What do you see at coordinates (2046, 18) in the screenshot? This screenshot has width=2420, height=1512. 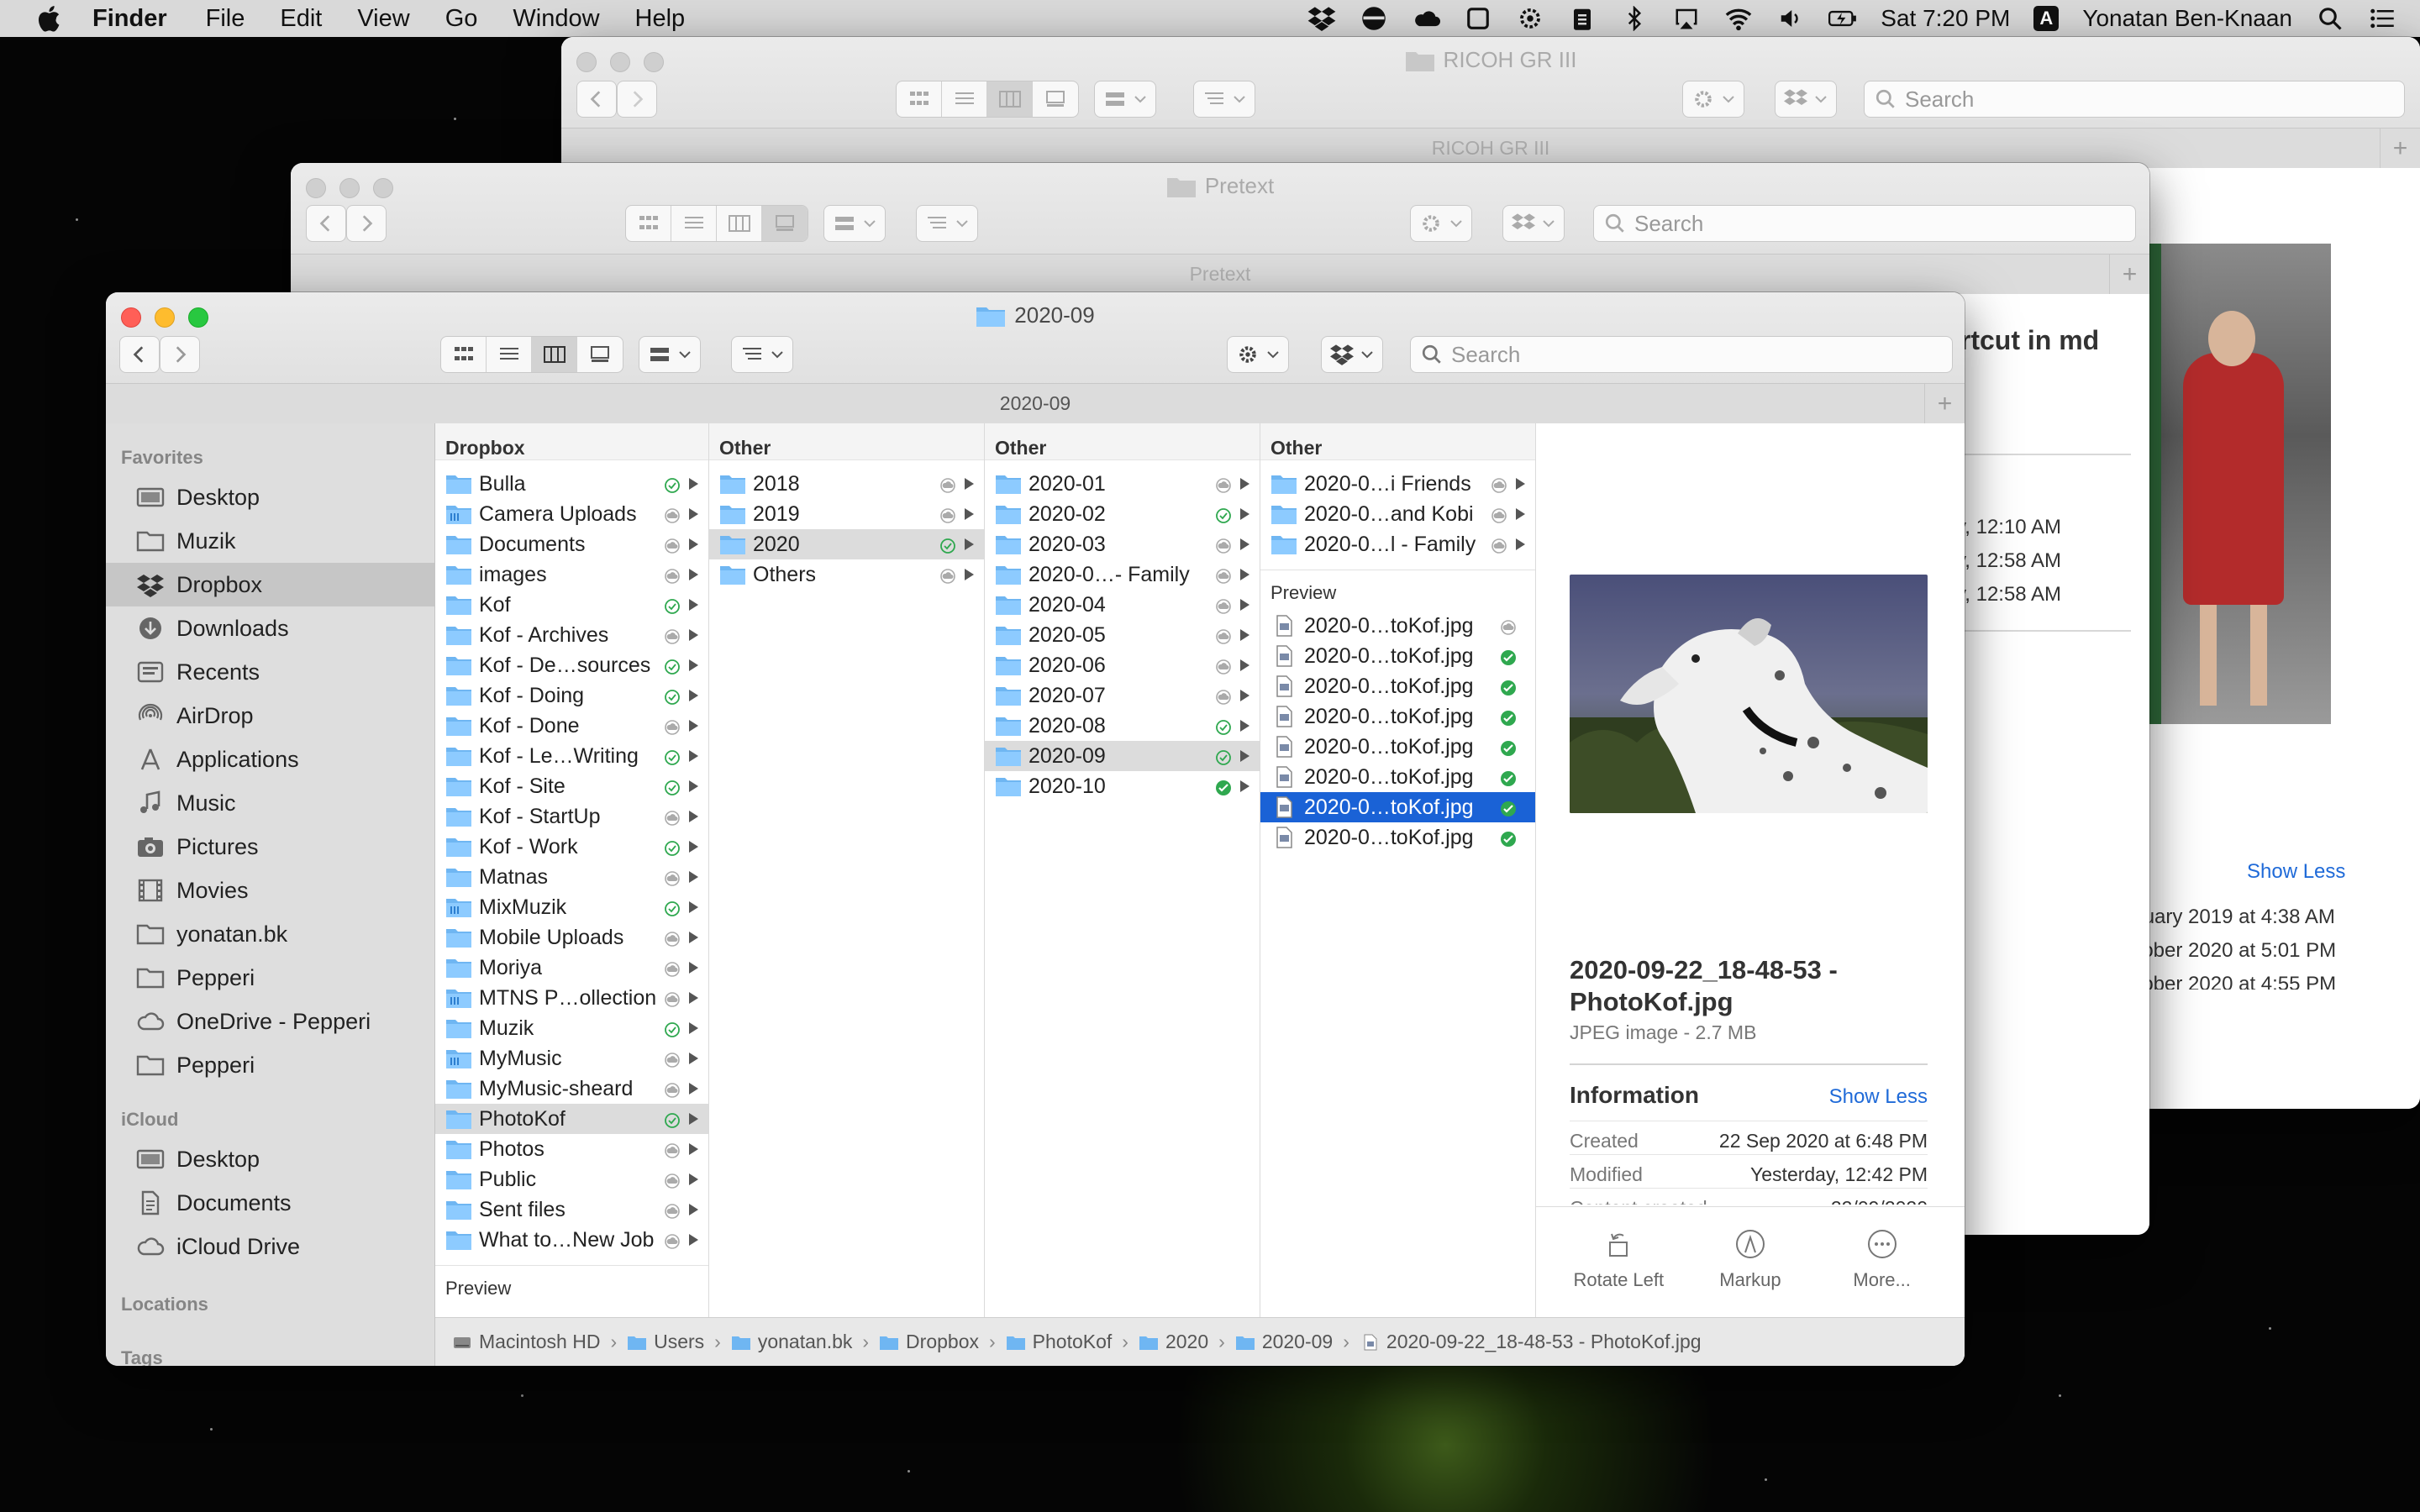 I see `input-source-badge: A` at bounding box center [2046, 18].